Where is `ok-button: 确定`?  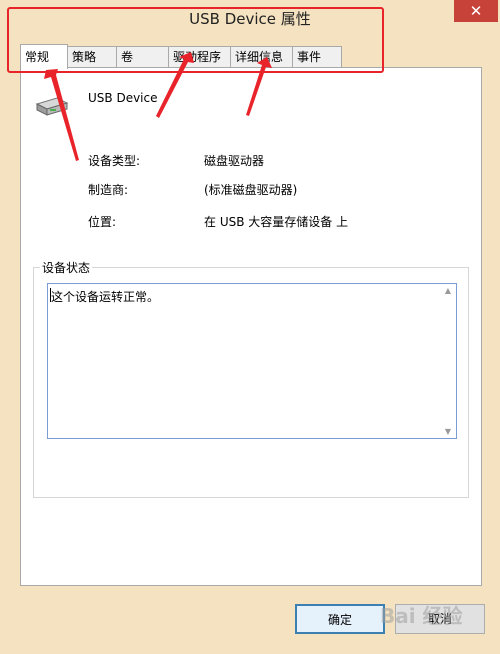
ok-button: 确定 is located at coordinates (340, 619).